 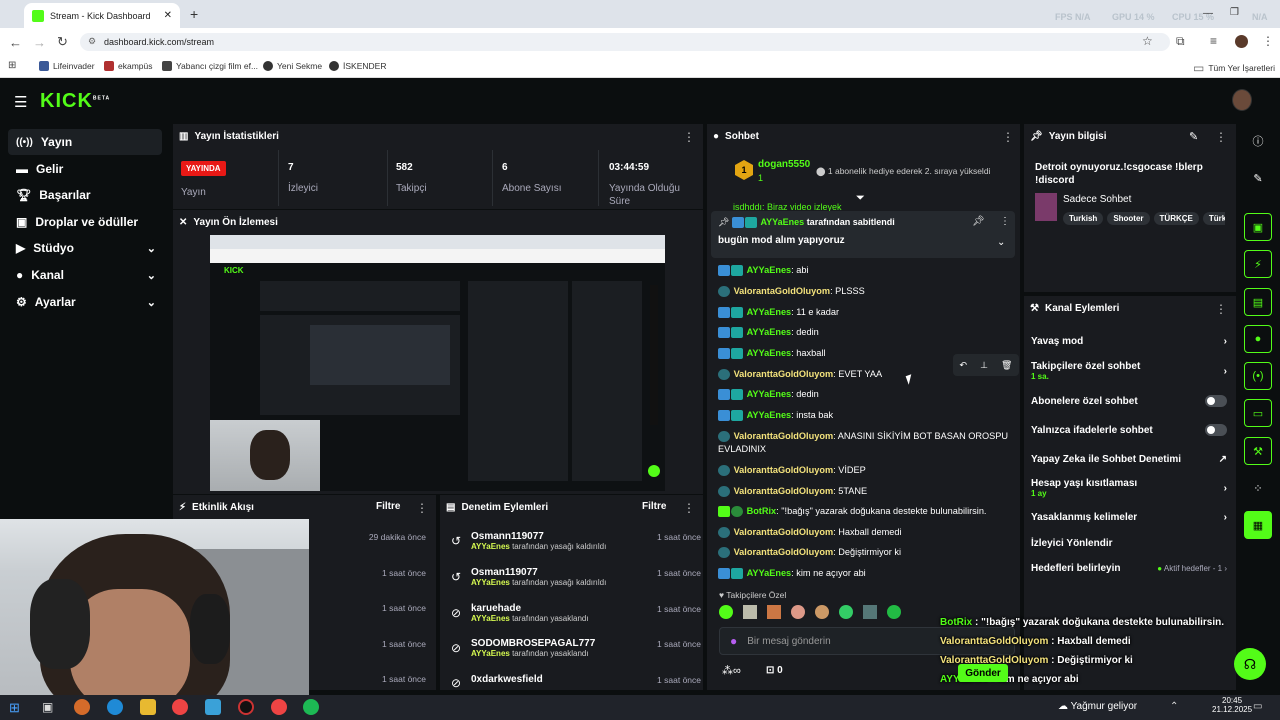 I want to click on category-thumbnail, so click(x=1046, y=207).